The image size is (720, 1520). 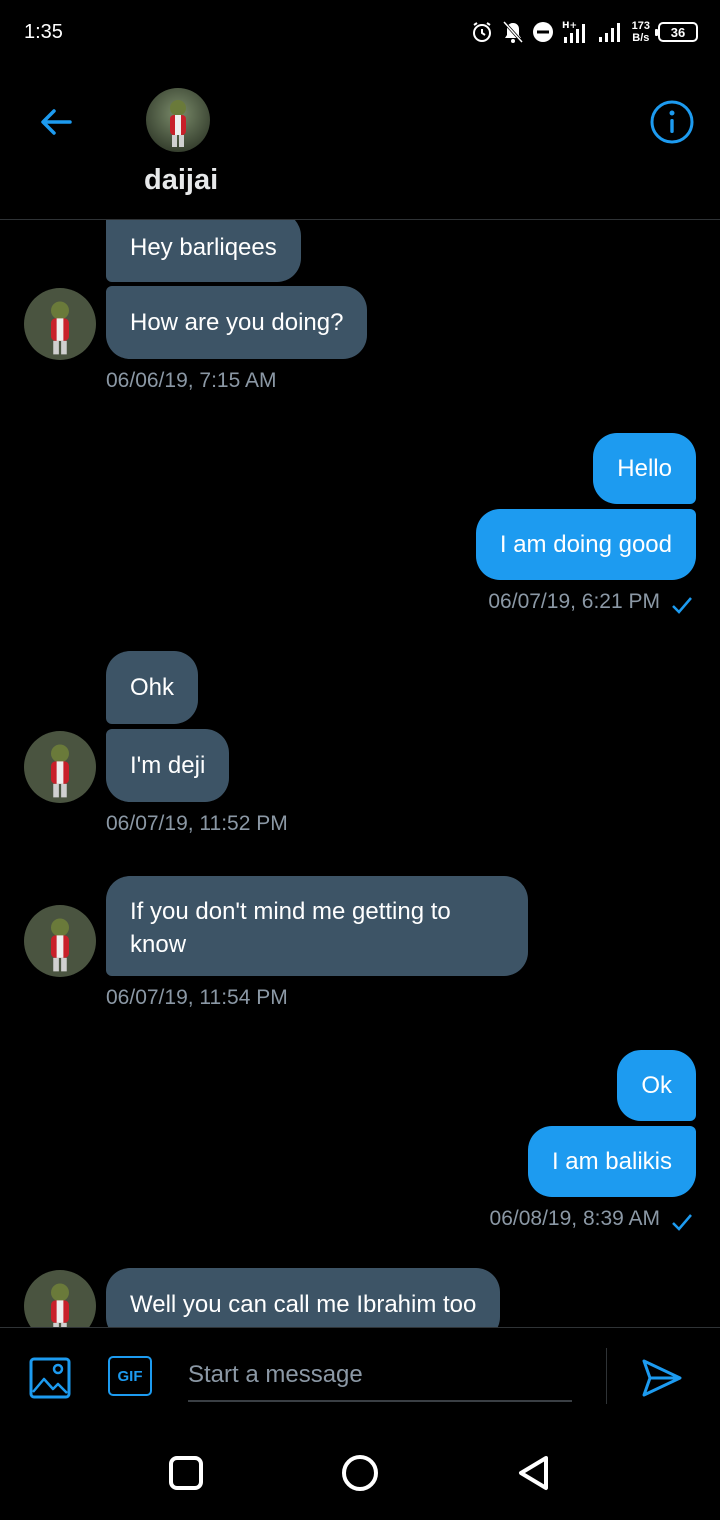 I want to click on recents-button, so click(x=186, y=1473).